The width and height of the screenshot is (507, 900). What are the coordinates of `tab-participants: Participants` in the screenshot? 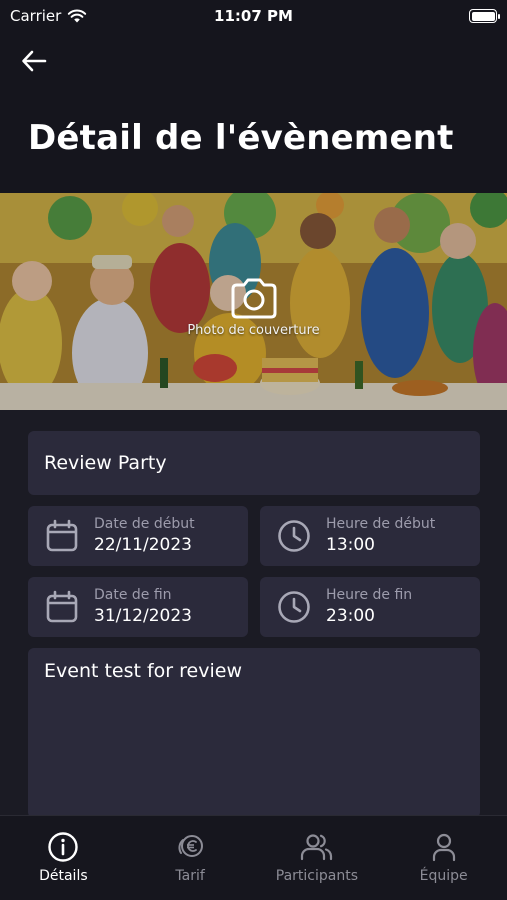 It's located at (317, 858).